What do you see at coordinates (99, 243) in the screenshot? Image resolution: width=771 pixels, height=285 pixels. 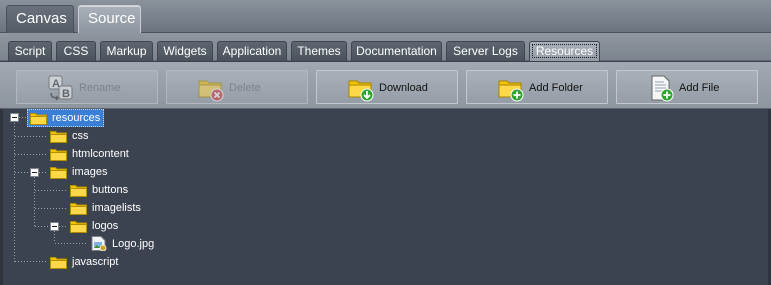 I see `image-file-icon` at bounding box center [99, 243].